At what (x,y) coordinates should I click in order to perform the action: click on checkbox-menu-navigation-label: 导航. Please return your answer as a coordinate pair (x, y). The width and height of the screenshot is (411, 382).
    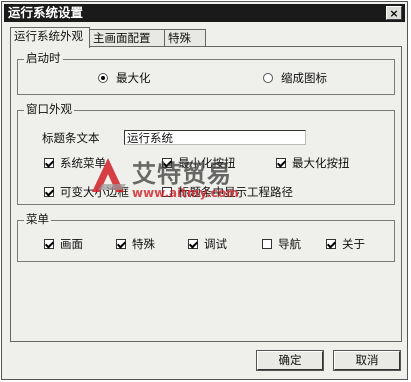
    Looking at the image, I should click on (289, 244).